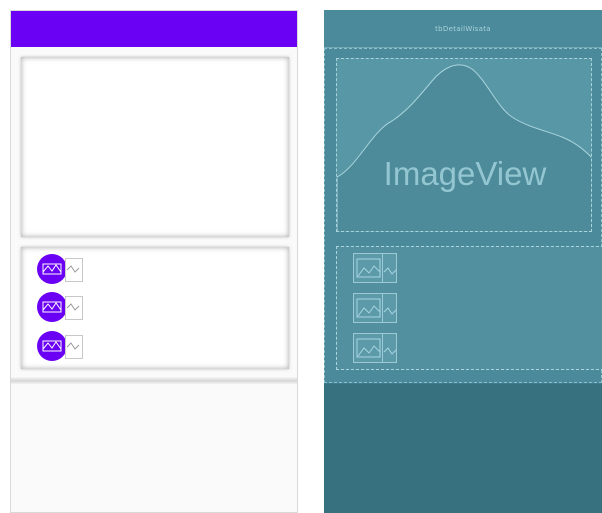  I want to click on mountain-placeholder-icon, so click(464, 147).